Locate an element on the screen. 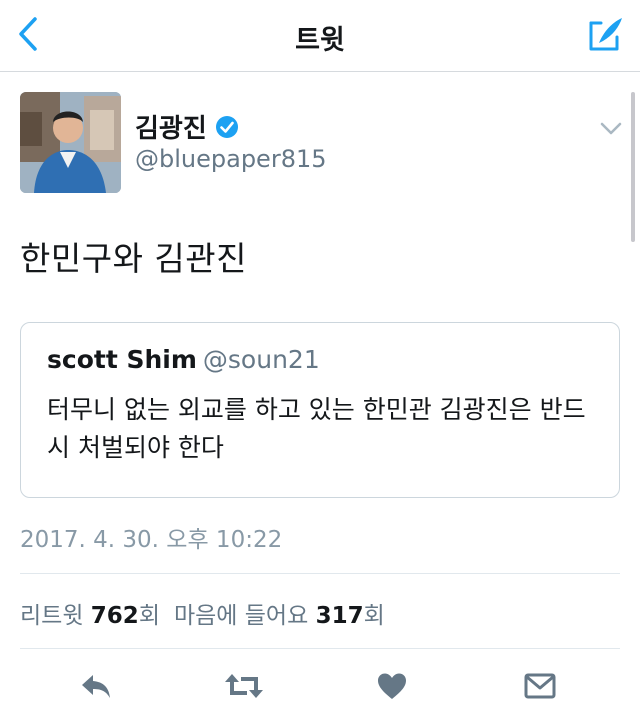 Image resolution: width=640 pixels, height=712 pixels. tweet-text: 한민구와 김관진 is located at coordinates (134, 258).